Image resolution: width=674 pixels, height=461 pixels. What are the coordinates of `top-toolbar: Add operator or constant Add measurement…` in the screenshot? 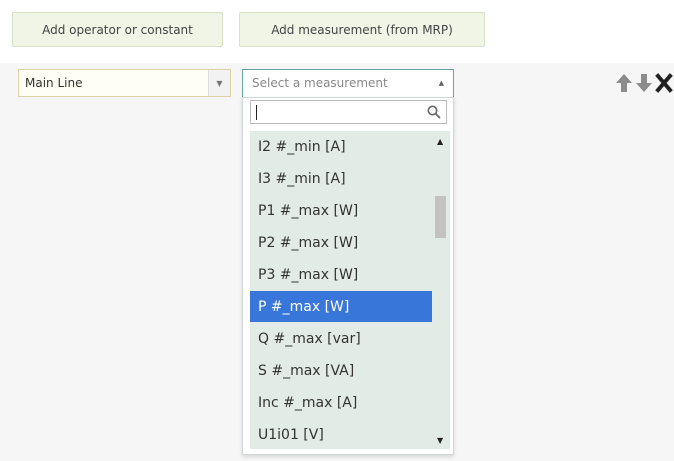 It's located at (337, 31).